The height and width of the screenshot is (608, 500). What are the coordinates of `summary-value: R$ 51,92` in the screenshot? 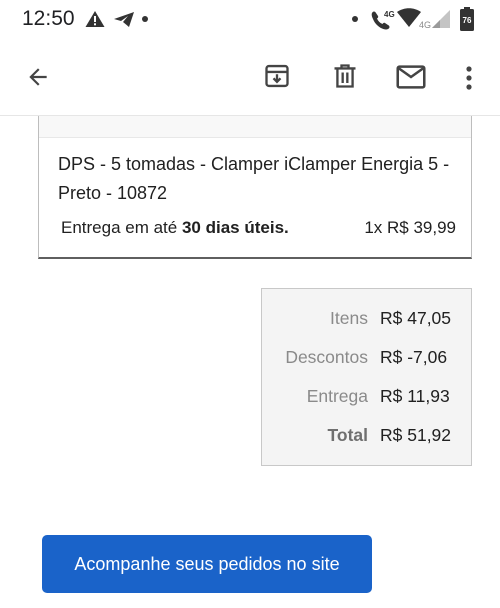 It's located at (416, 435).